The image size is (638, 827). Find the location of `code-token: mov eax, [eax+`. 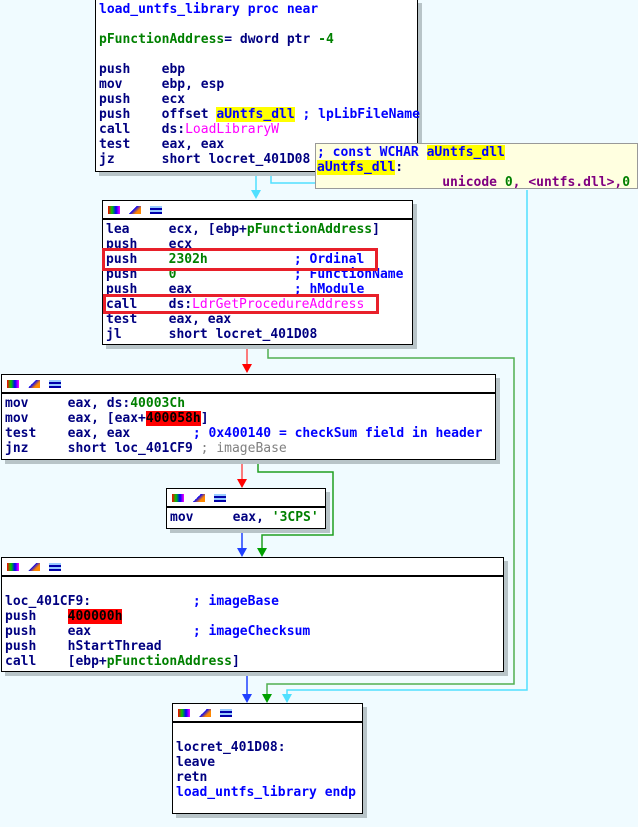

code-token: mov eax, [eax+ is located at coordinates (75, 418).